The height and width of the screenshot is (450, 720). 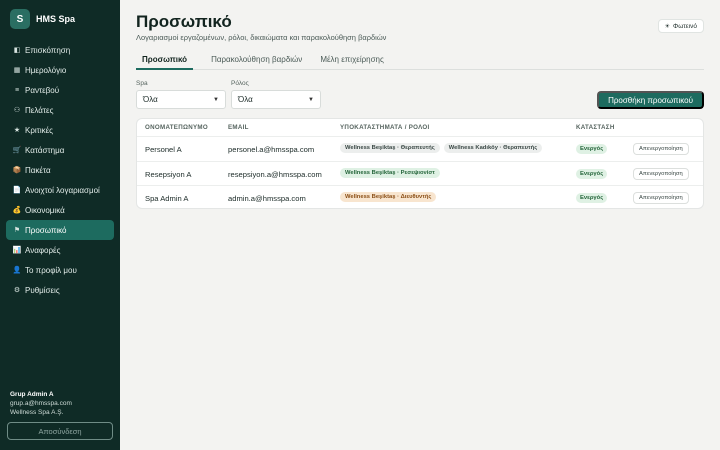 I want to click on role-filter-value: Όλα, so click(x=245, y=99).